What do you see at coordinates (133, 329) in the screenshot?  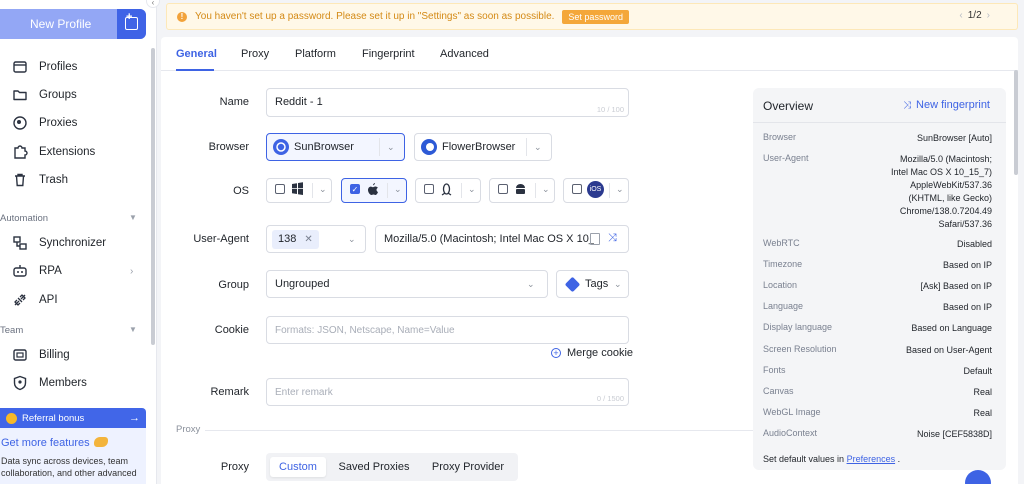 I see `chevron-down-icon: ▼` at bounding box center [133, 329].